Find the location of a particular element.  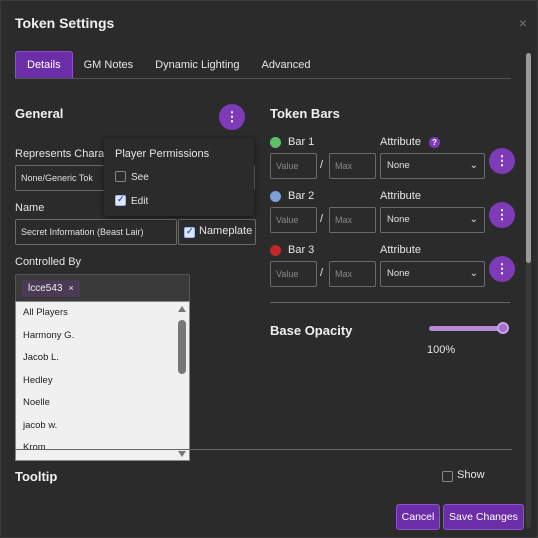

name-label: Name is located at coordinates (30, 208).